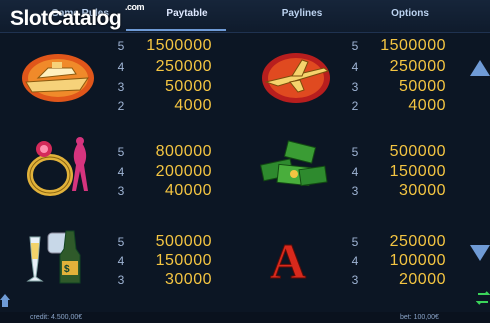 This screenshot has width=490, height=323. What do you see at coordinates (480, 68) in the screenshot?
I see `scroll-up-arrow-icon` at bounding box center [480, 68].